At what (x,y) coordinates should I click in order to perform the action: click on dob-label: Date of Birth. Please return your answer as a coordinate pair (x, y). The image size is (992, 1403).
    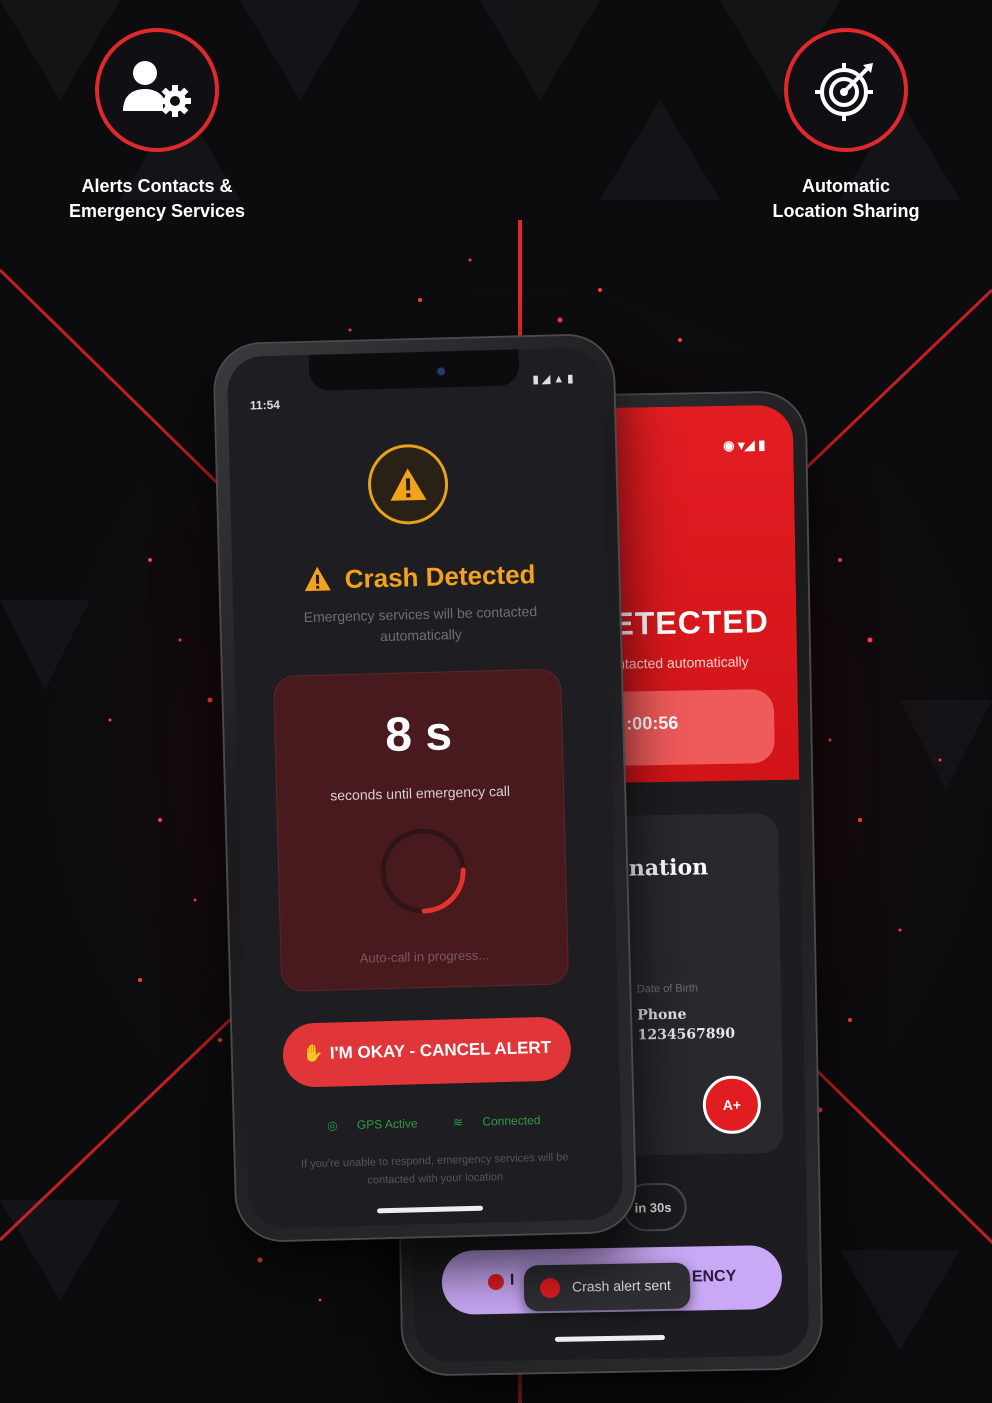
    Looking at the image, I should click on (667, 989).